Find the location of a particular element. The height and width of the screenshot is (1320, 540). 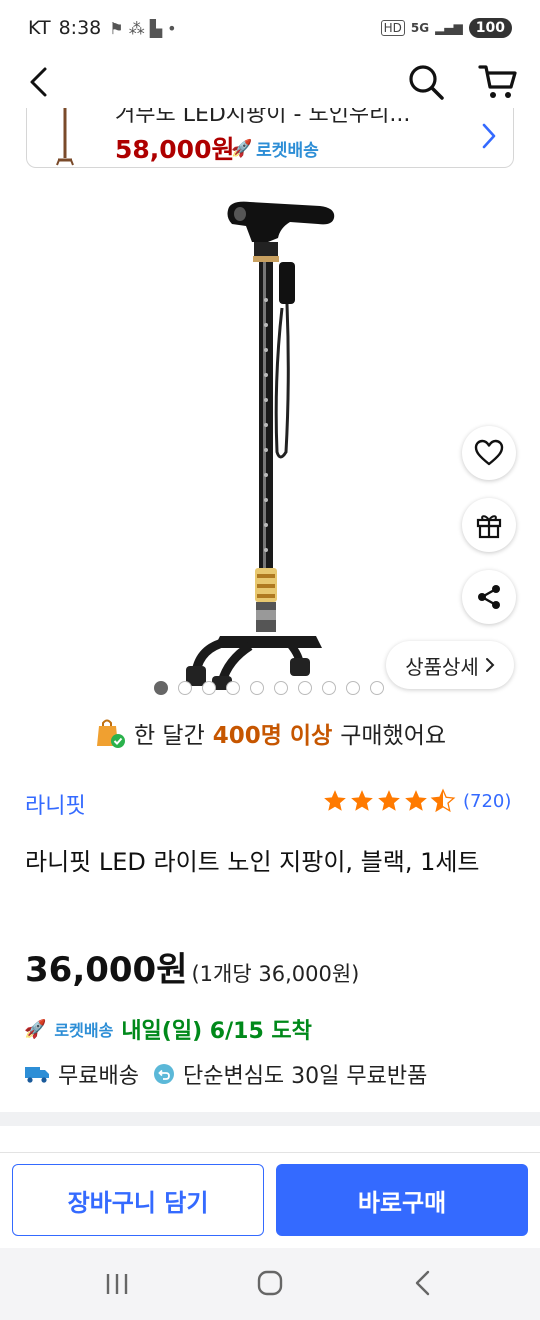

network-label: 5G is located at coordinates (420, 28).